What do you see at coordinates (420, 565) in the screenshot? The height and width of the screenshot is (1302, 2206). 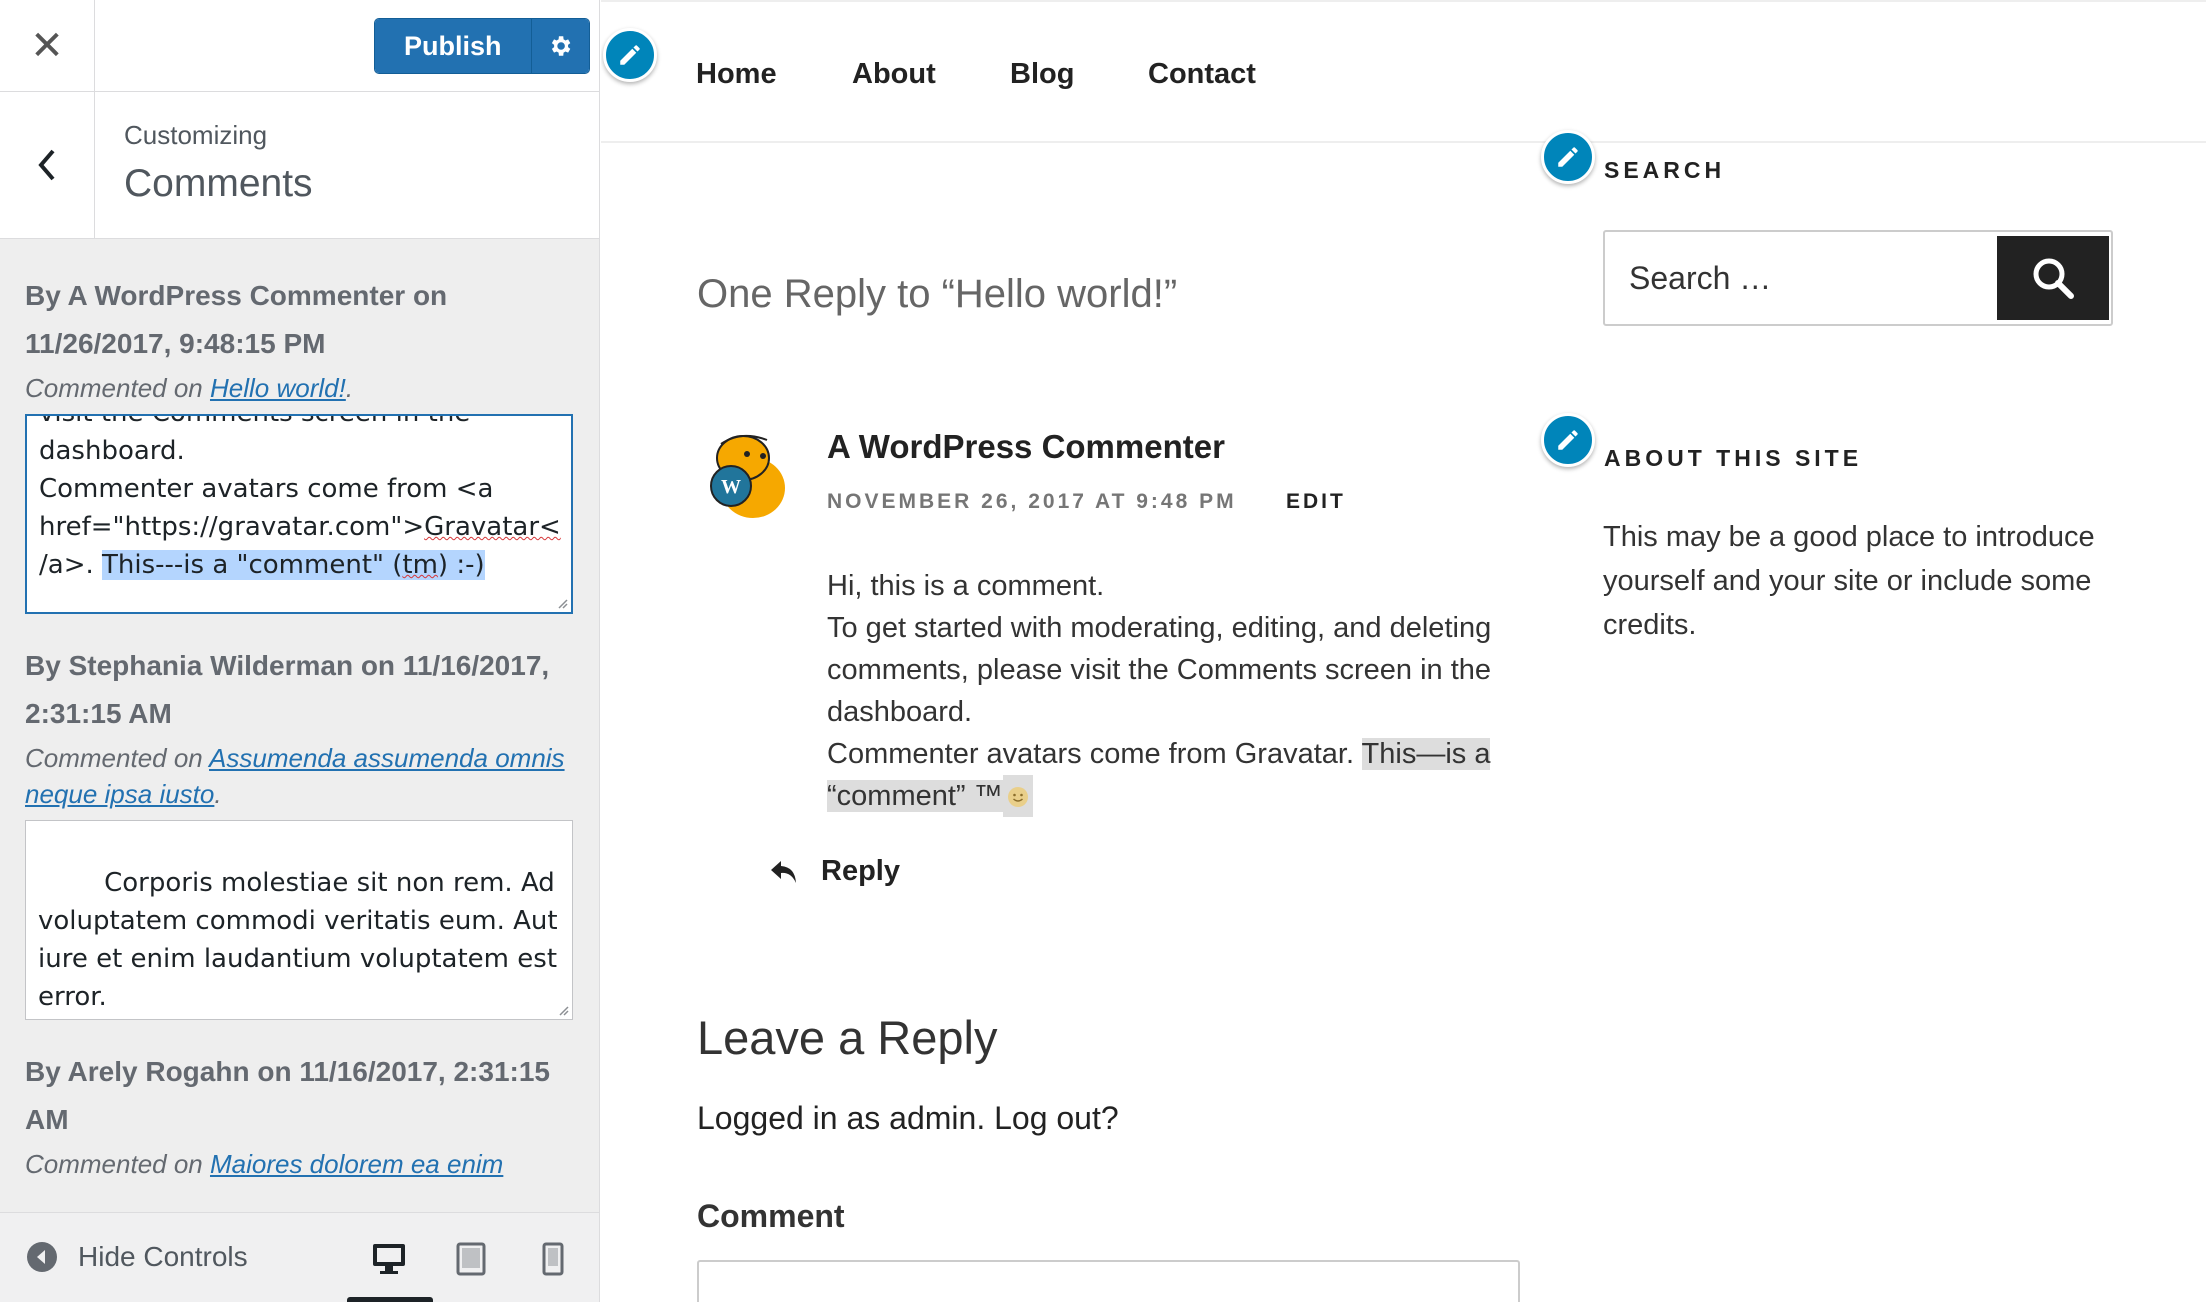 I see `selected-text-misspelled: tm` at bounding box center [420, 565].